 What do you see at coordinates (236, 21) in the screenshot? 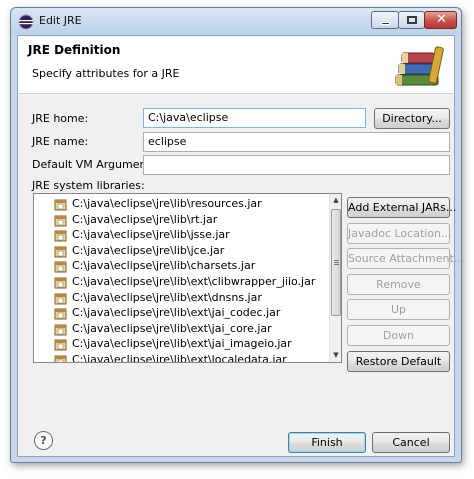
I see `title-bar: Edit JRE ✕` at bounding box center [236, 21].